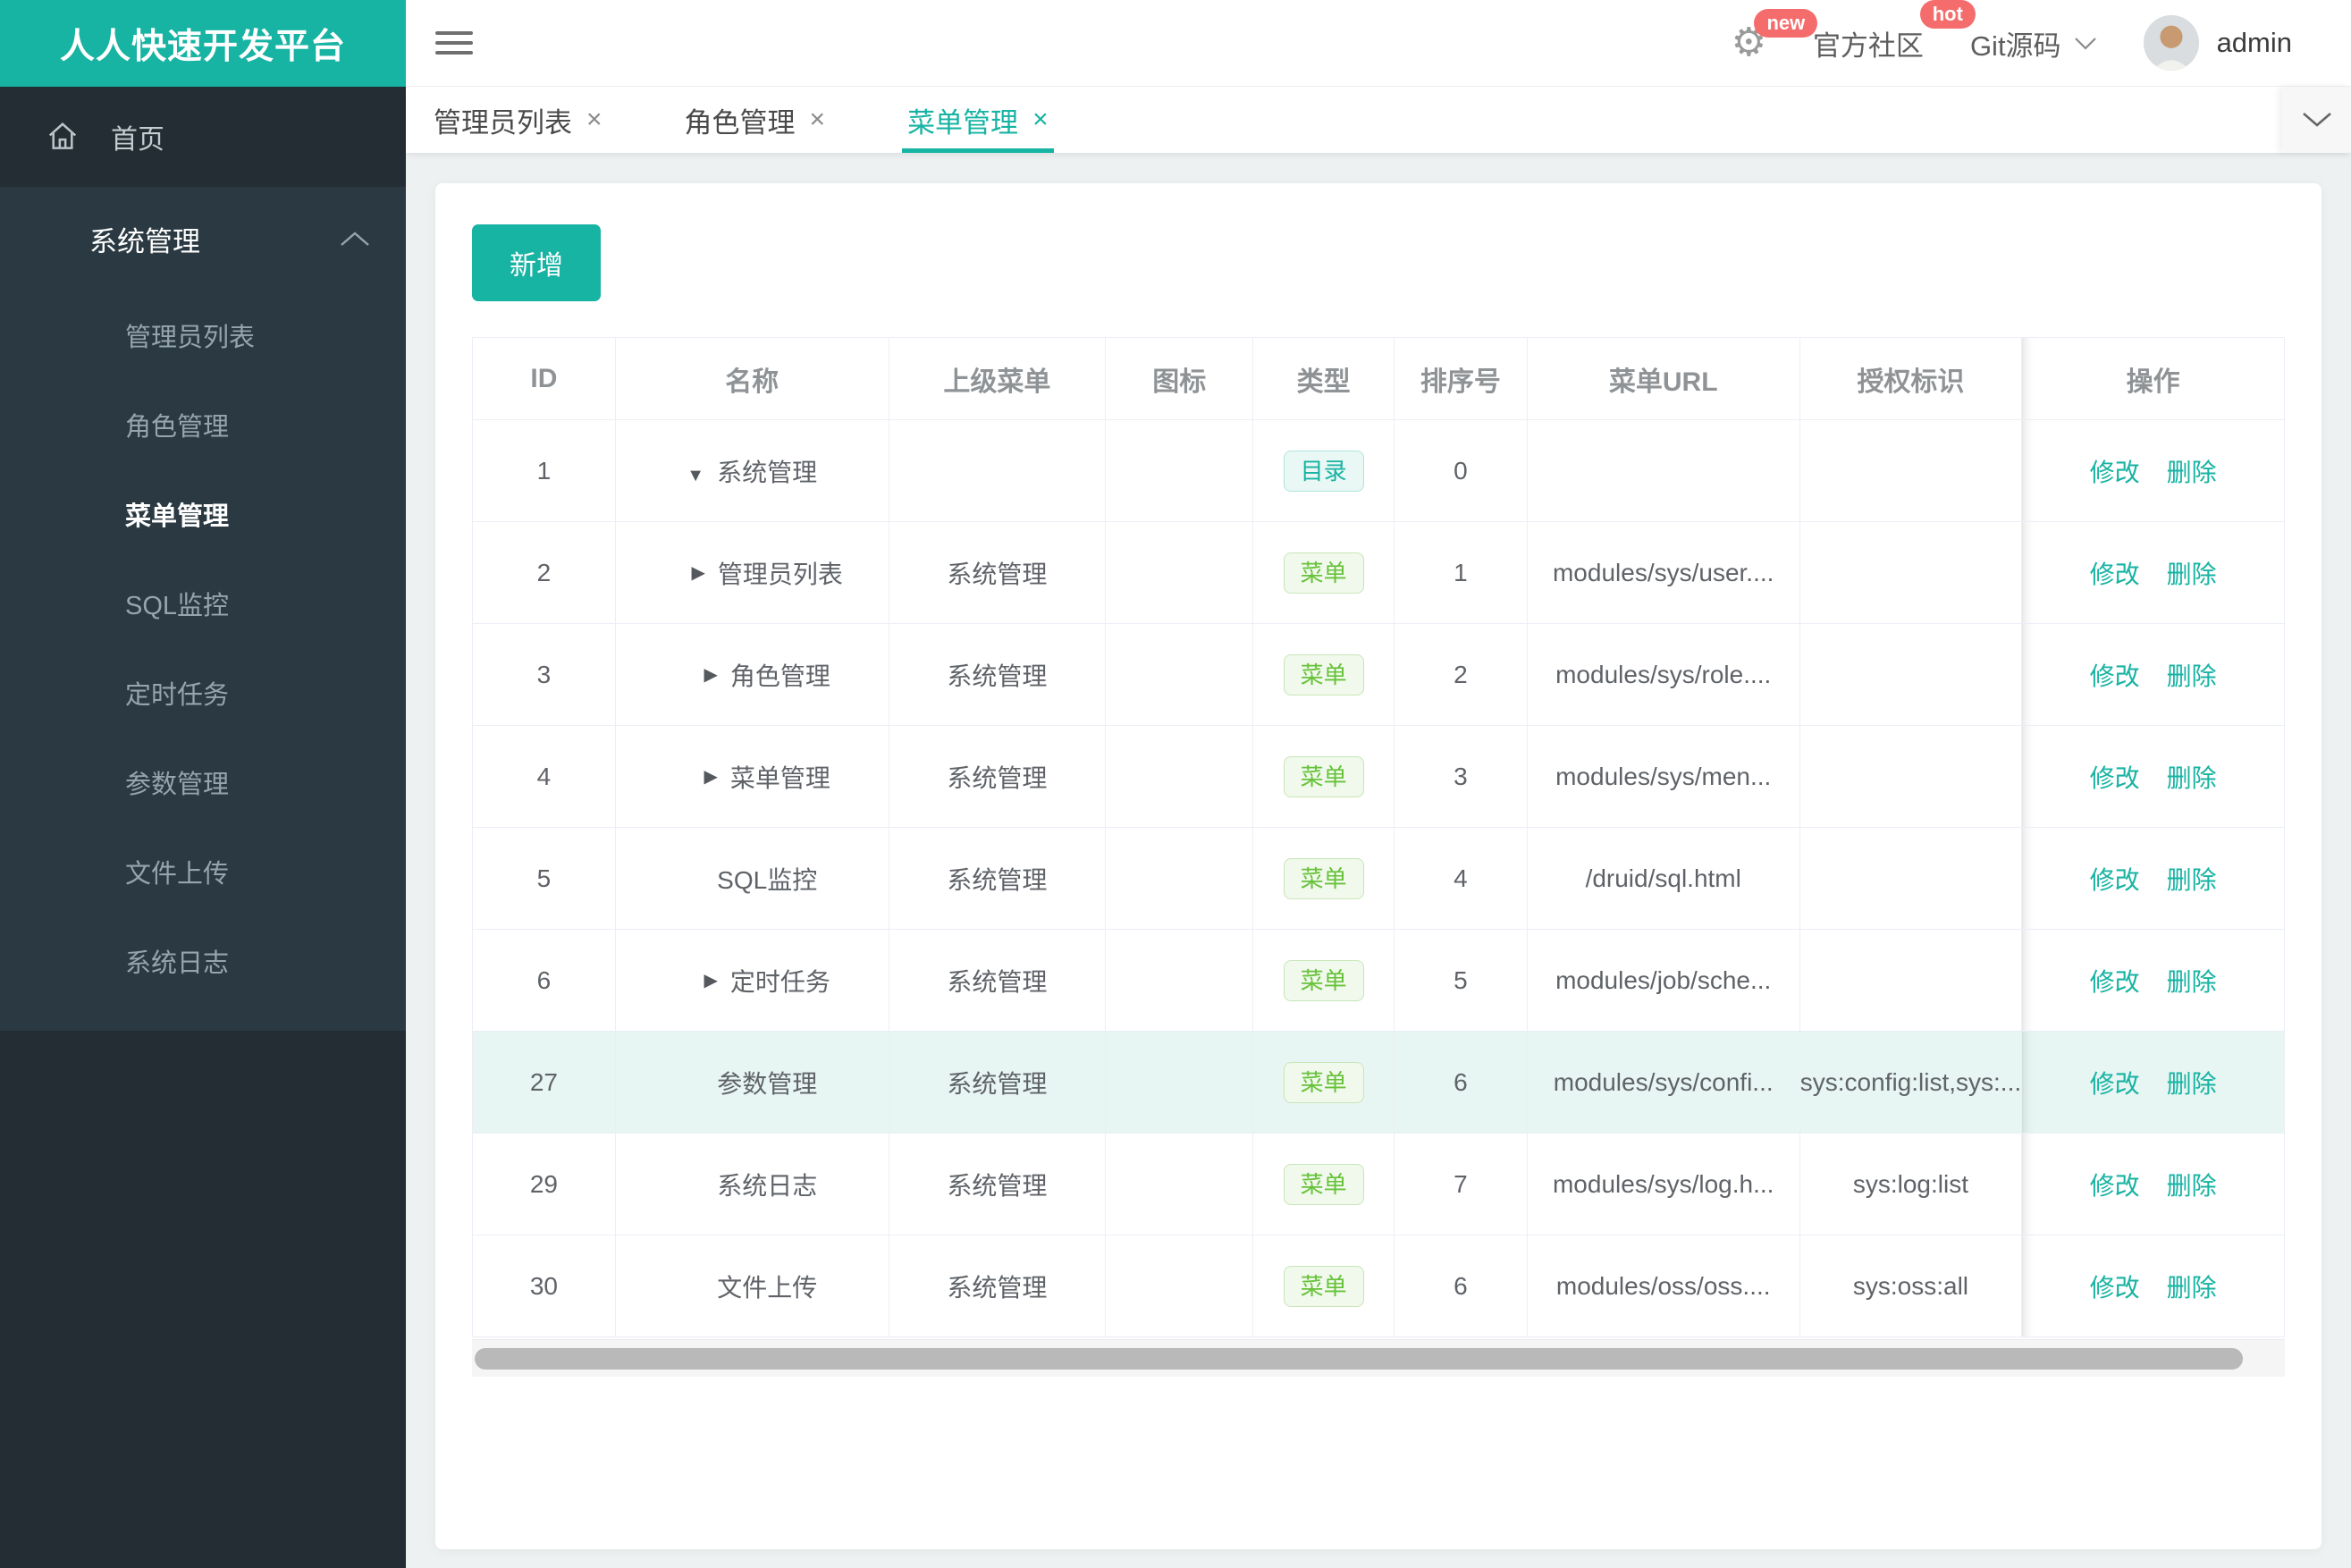 The width and height of the screenshot is (2351, 1568). What do you see at coordinates (2085, 43) in the screenshot?
I see `chevron-down-icon` at bounding box center [2085, 43].